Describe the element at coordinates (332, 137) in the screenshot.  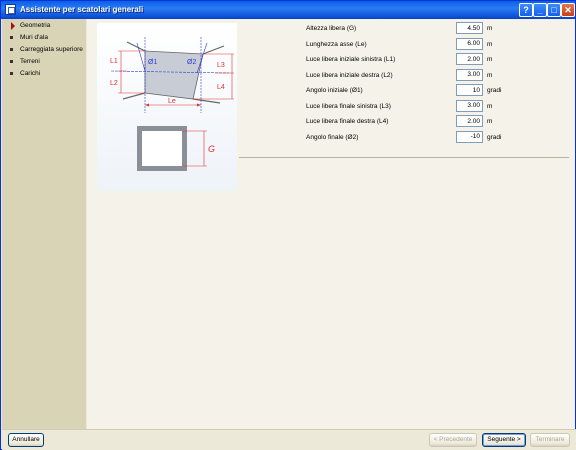
I see `field-label: Angolo finale (Ø2)` at that location.